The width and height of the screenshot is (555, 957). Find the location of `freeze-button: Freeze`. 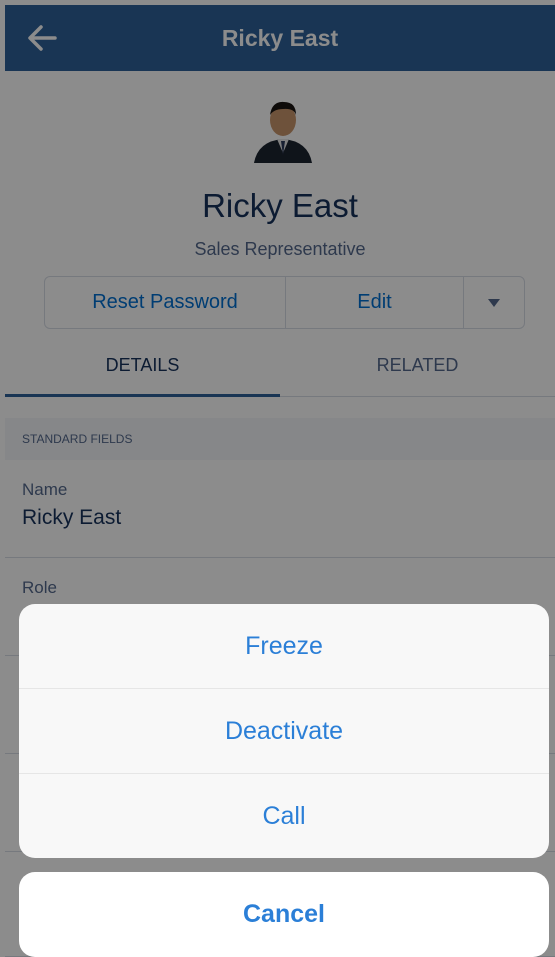

freeze-button: Freeze is located at coordinates (284, 646).